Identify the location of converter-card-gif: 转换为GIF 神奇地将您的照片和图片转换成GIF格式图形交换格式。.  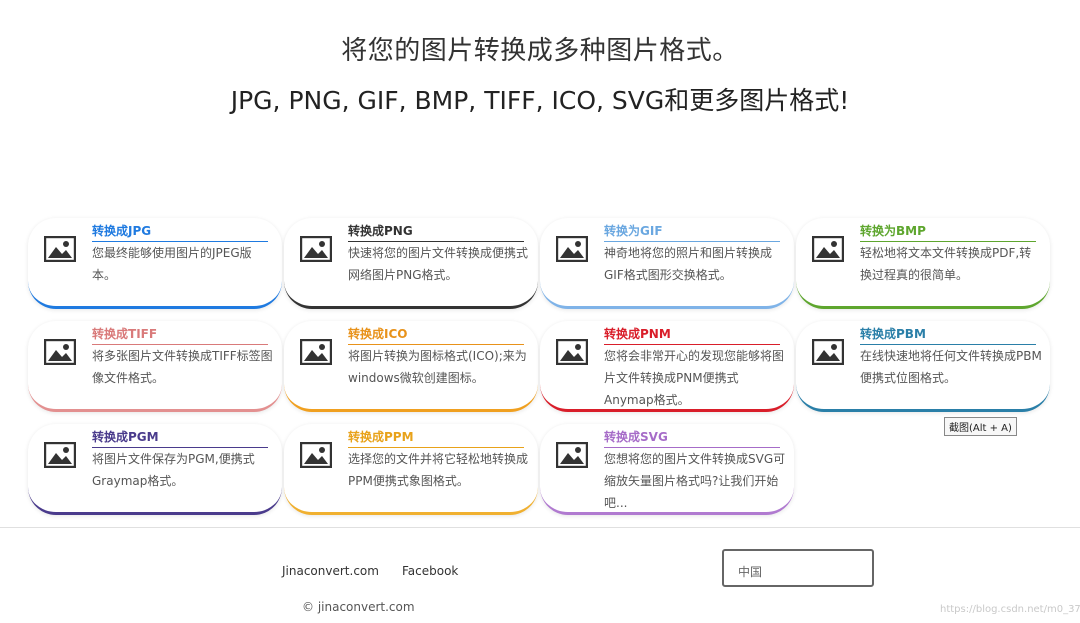
(667, 263).